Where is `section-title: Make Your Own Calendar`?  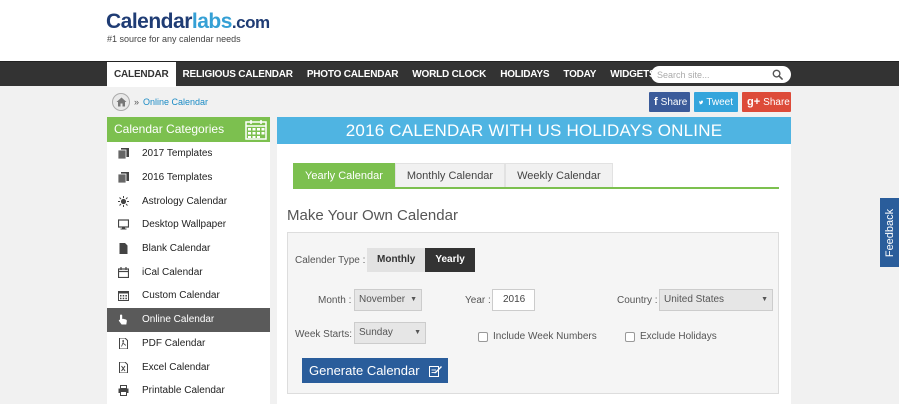 section-title: Make Your Own Calendar is located at coordinates (372, 215).